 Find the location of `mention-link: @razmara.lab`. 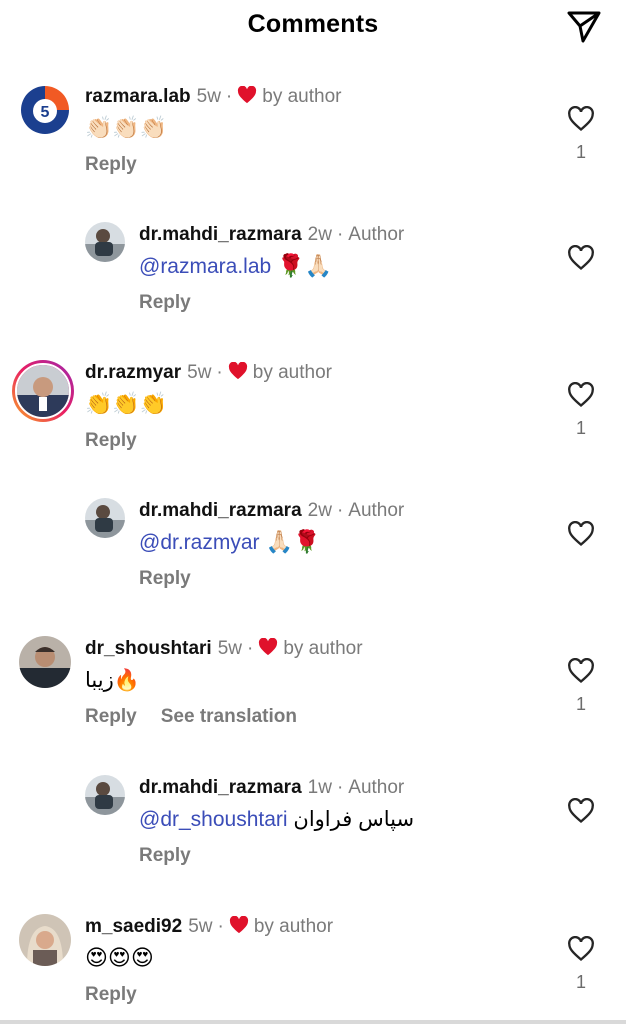

mention-link: @razmara.lab is located at coordinates (205, 266).